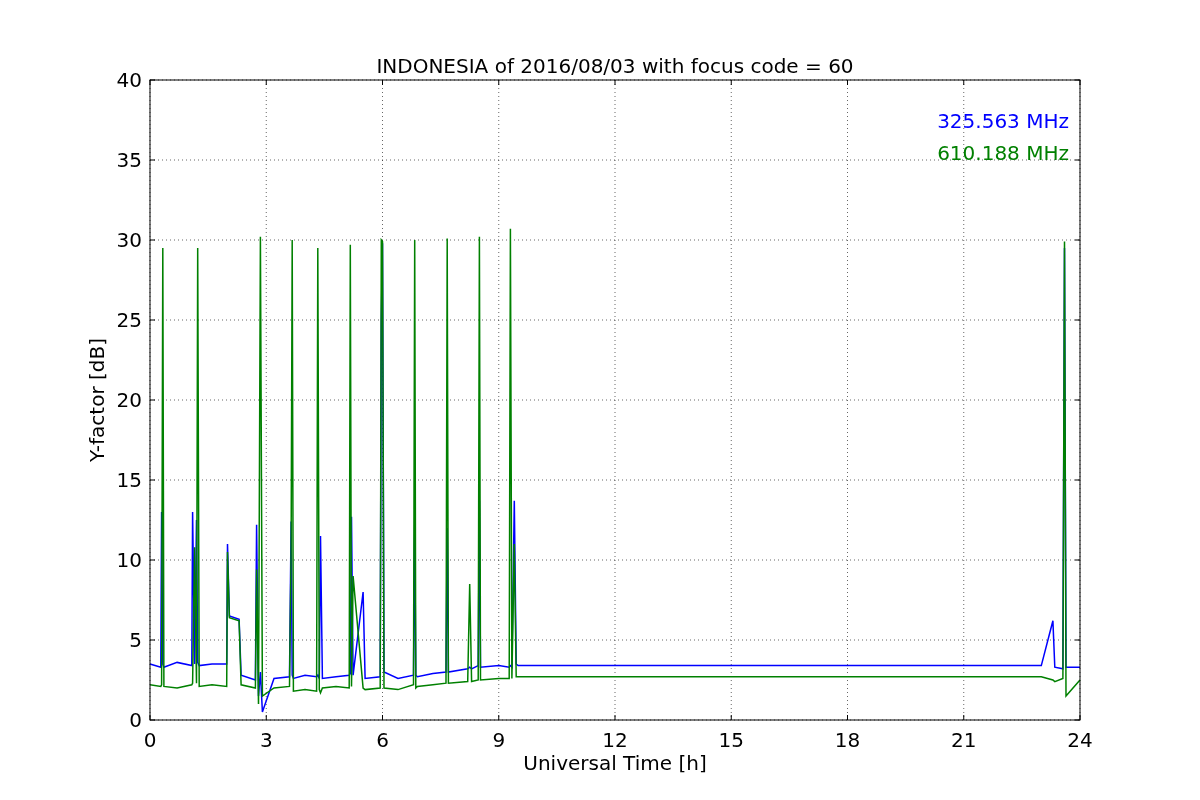 This screenshot has height=800, width=1200. What do you see at coordinates (1003, 153) in the screenshot?
I see `legend-label: 610.188 MHz` at bounding box center [1003, 153].